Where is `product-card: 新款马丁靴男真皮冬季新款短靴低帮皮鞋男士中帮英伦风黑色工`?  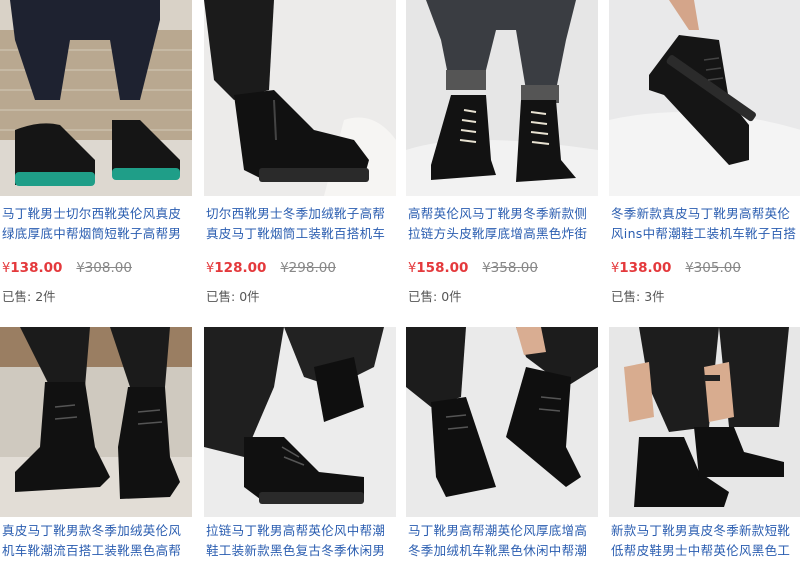 product-card: 新款马丁靴男真皮冬季新款短靴低帮皮鞋男士中帮英伦风黑色工 is located at coordinates (704, 445).